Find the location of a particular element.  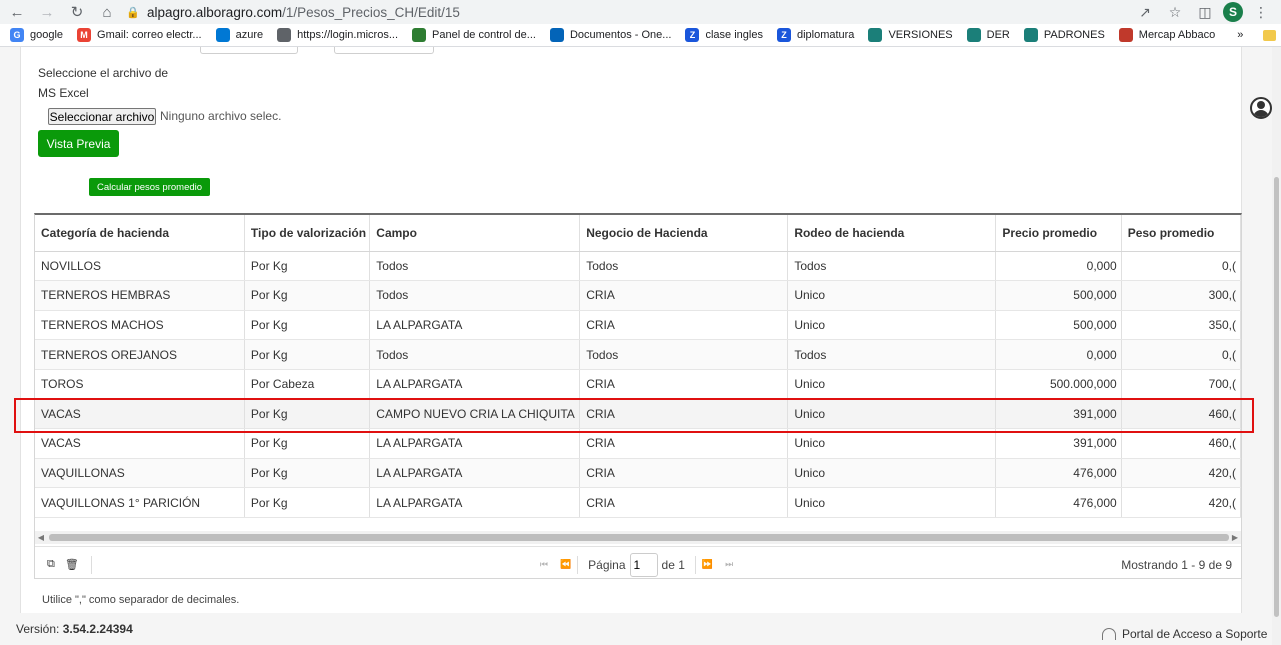

select-file-button: Seleccionar archivo is located at coordinates (102, 116).